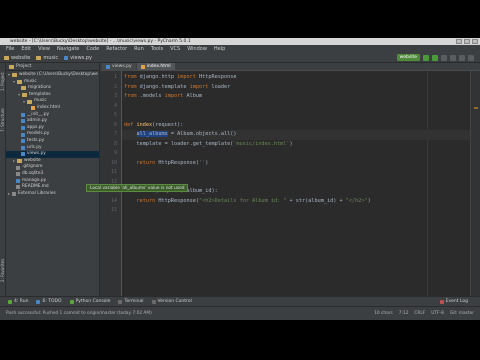 The image size is (480, 360). Describe the element at coordinates (52, 141) in the screenshot. I see `tree-item-tests-py: tests.py` at that location.